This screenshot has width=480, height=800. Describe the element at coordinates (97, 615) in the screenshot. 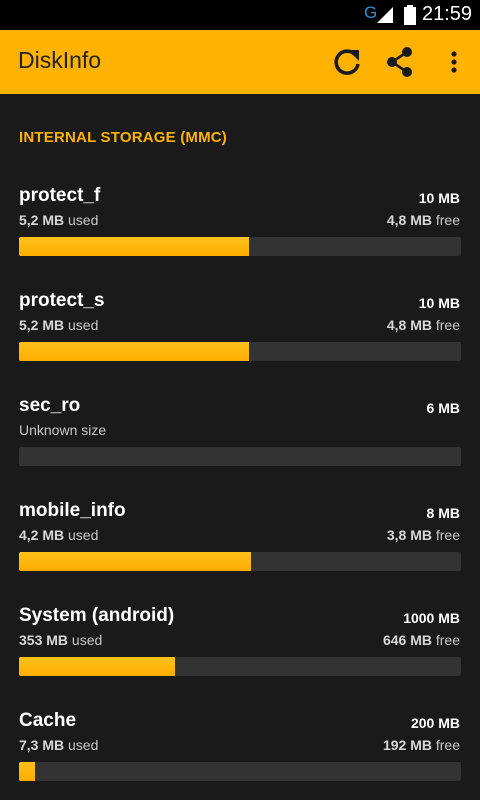

I see `partition-name: System (android)` at that location.